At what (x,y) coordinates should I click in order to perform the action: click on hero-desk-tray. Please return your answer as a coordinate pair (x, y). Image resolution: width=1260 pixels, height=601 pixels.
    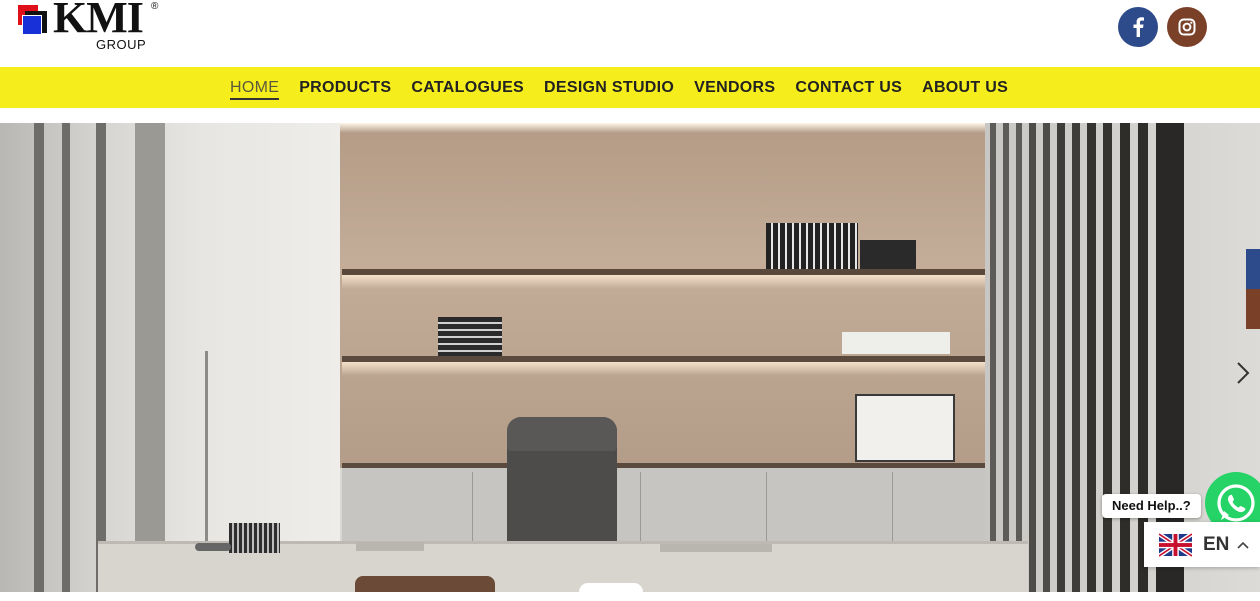
    Looking at the image, I should click on (213, 547).